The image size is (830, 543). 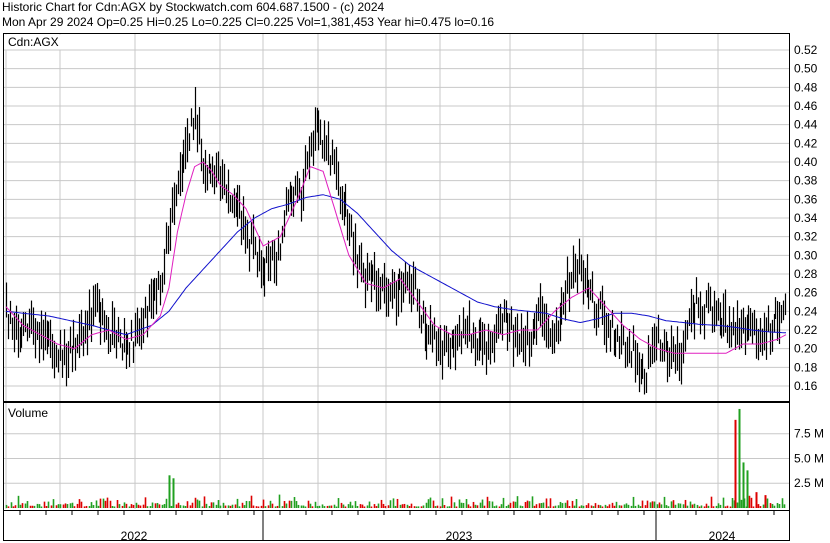 What do you see at coordinates (806, 87) in the screenshot?
I see `price-y-tick-label: 0.48` at bounding box center [806, 87].